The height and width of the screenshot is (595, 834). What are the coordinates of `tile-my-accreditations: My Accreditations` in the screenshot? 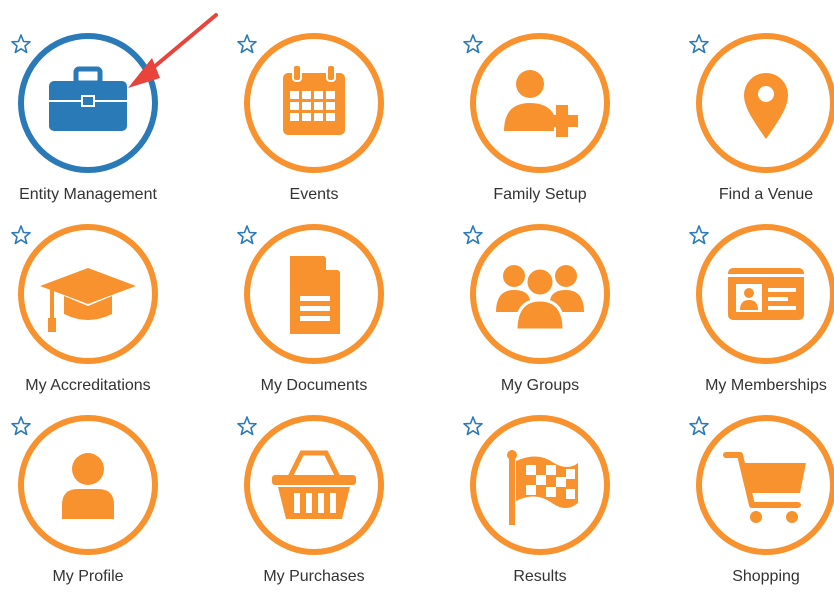 It's located at (123, 314).